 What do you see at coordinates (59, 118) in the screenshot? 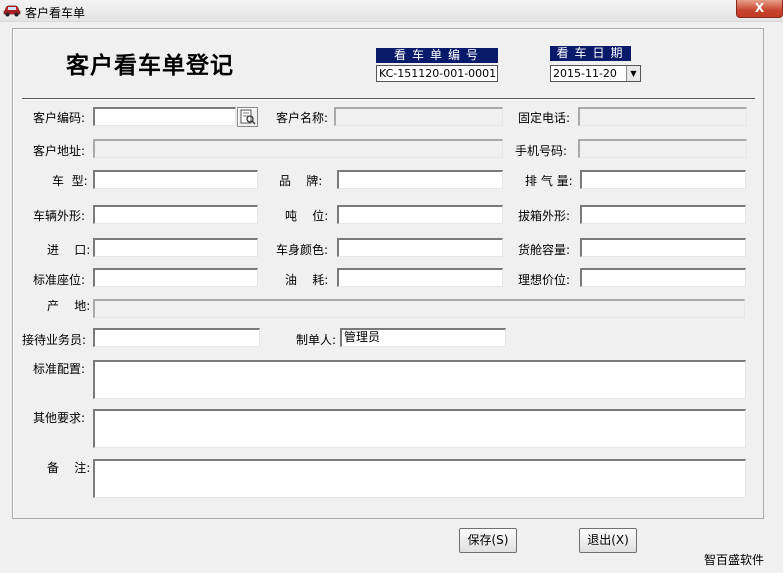
I see `customer-code-label: 客户编码:` at bounding box center [59, 118].